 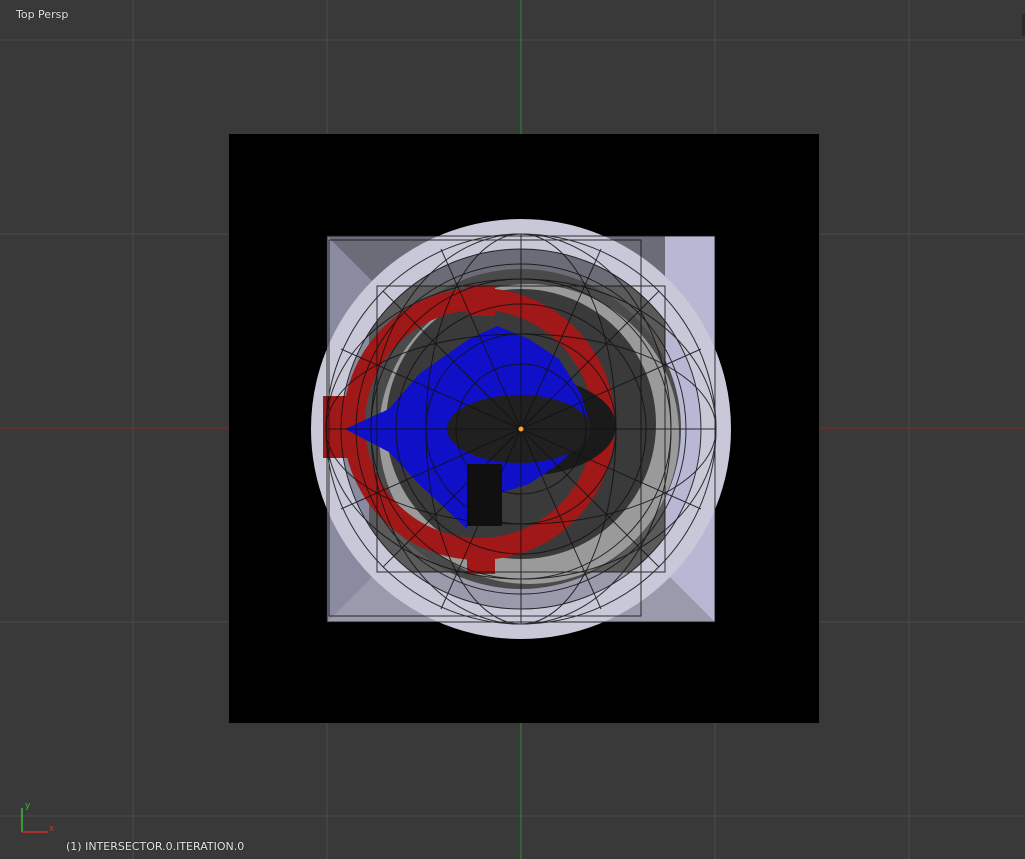 What do you see at coordinates (38, 817) in the screenshot?
I see `axis-orientation-gizmo: y x` at bounding box center [38, 817].